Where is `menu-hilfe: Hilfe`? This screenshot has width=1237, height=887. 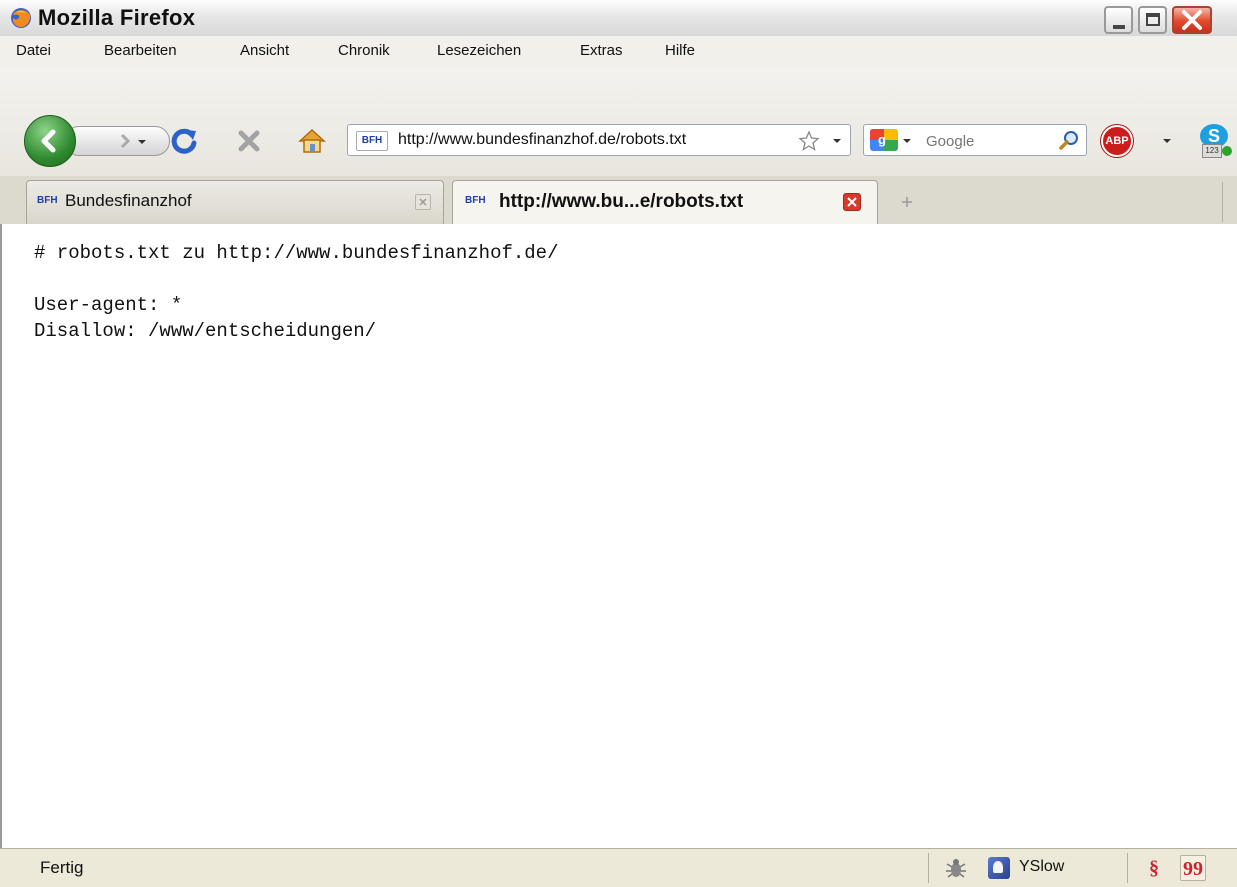 menu-hilfe: Hilfe is located at coordinates (680, 50).